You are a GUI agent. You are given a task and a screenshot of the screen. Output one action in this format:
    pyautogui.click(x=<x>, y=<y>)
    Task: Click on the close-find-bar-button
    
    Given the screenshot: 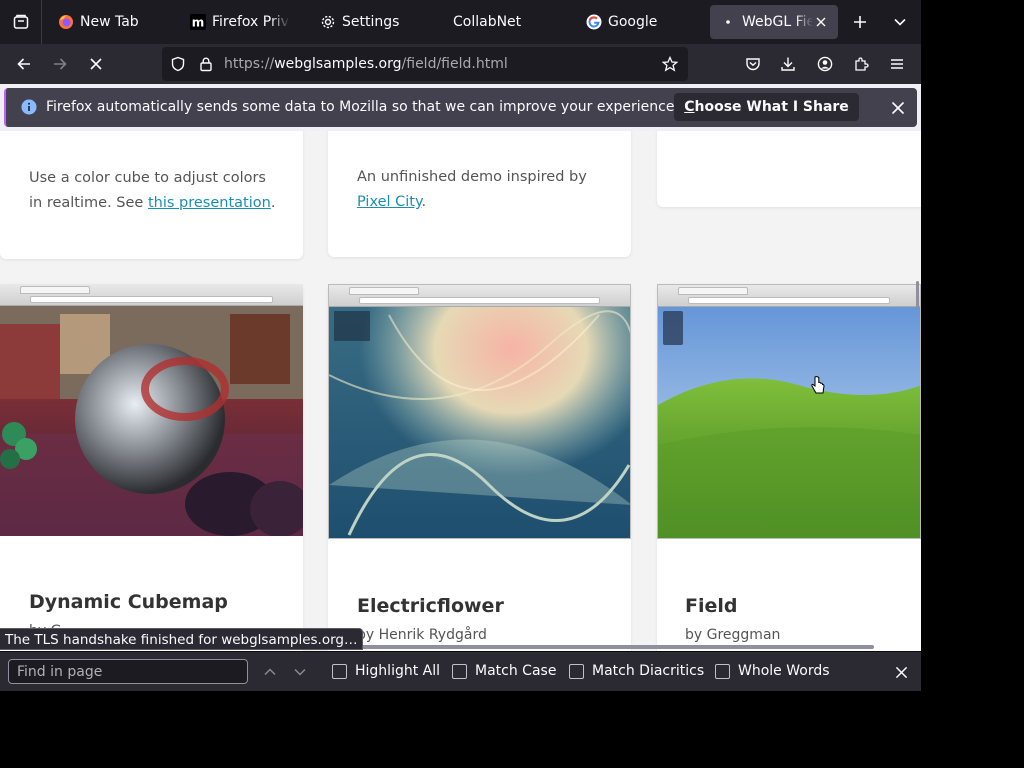 What is the action you would take?
    pyautogui.click(x=901, y=672)
    